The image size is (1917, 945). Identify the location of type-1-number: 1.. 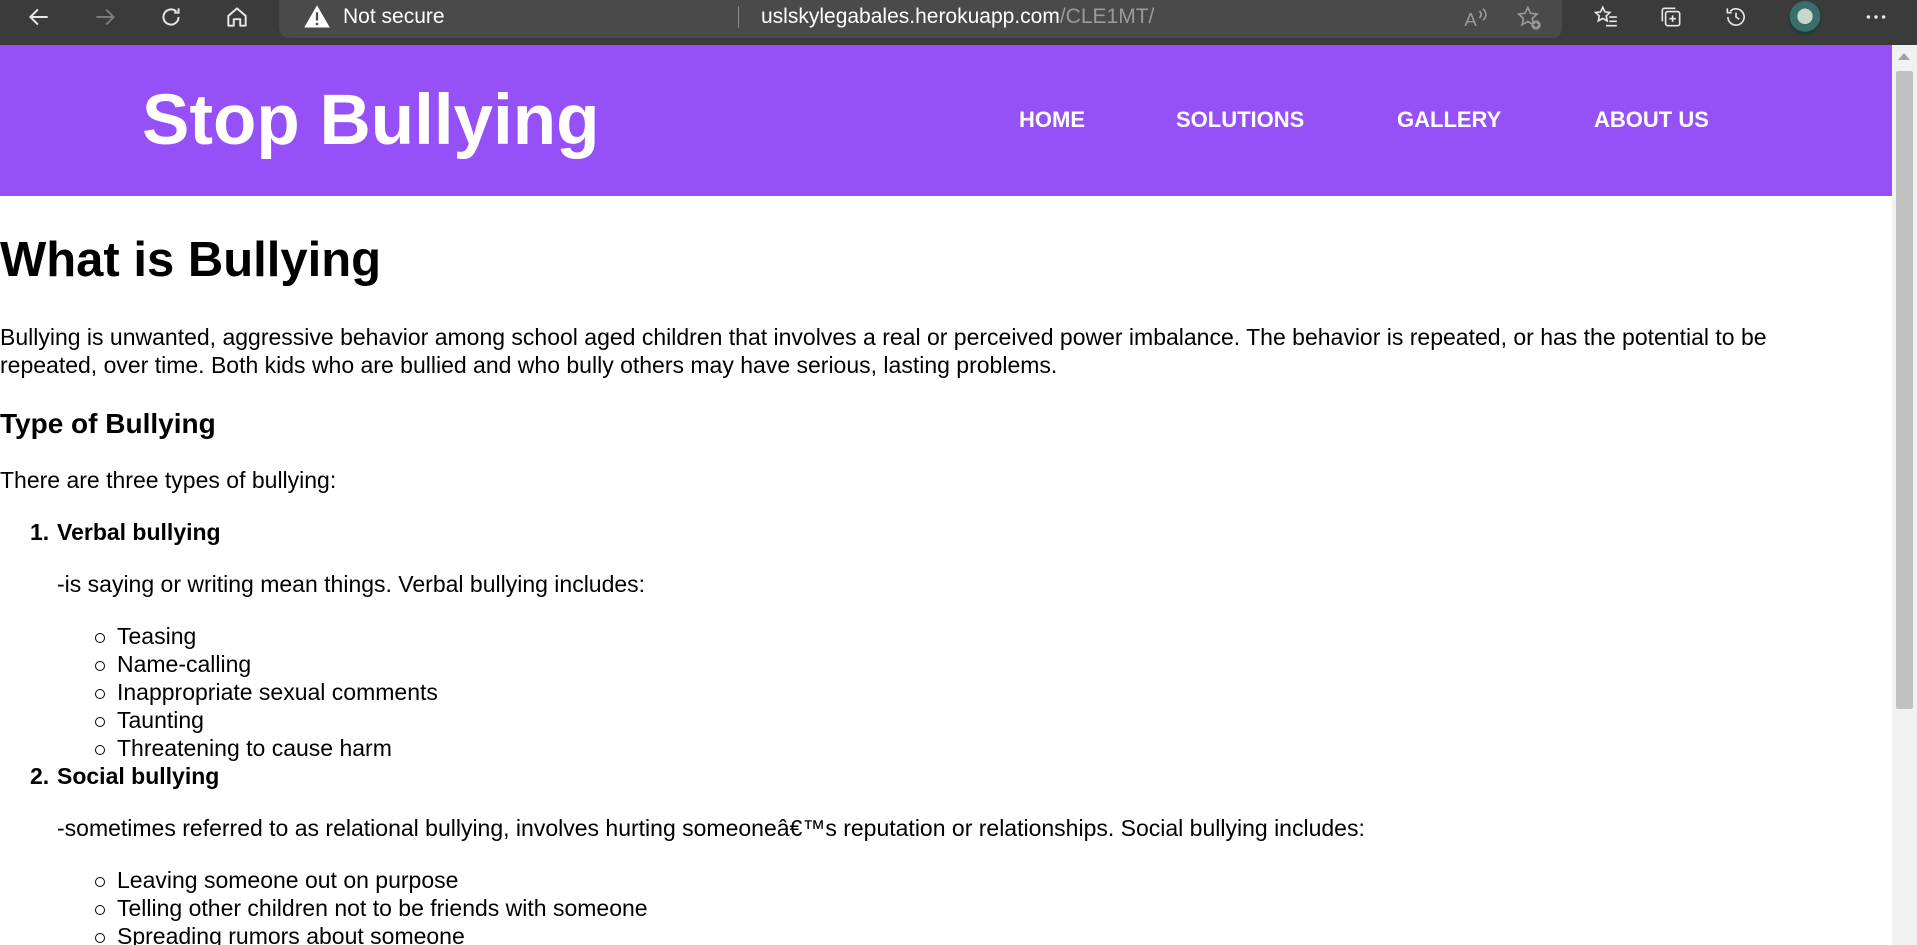
(40, 532).